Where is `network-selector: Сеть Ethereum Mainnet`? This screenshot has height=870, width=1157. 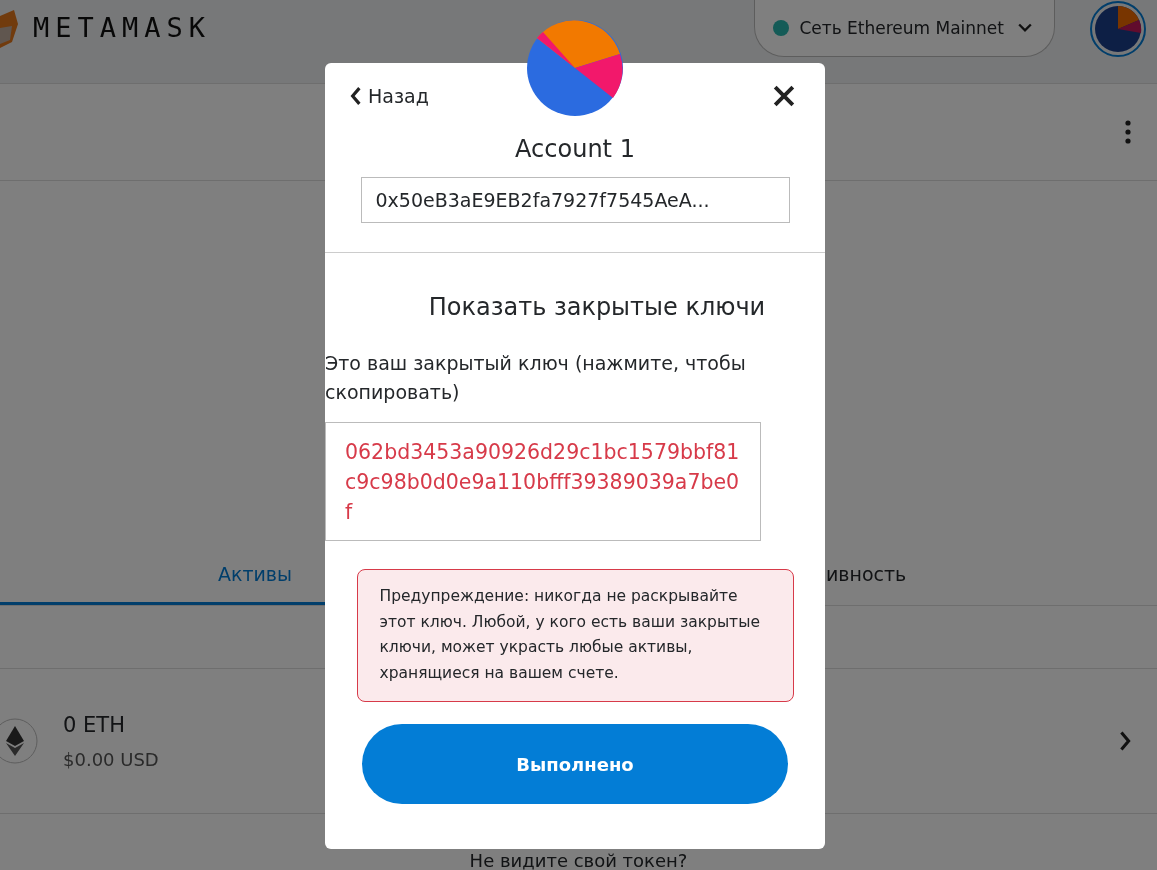 network-selector: Сеть Ethereum Mainnet is located at coordinates (904, 28).